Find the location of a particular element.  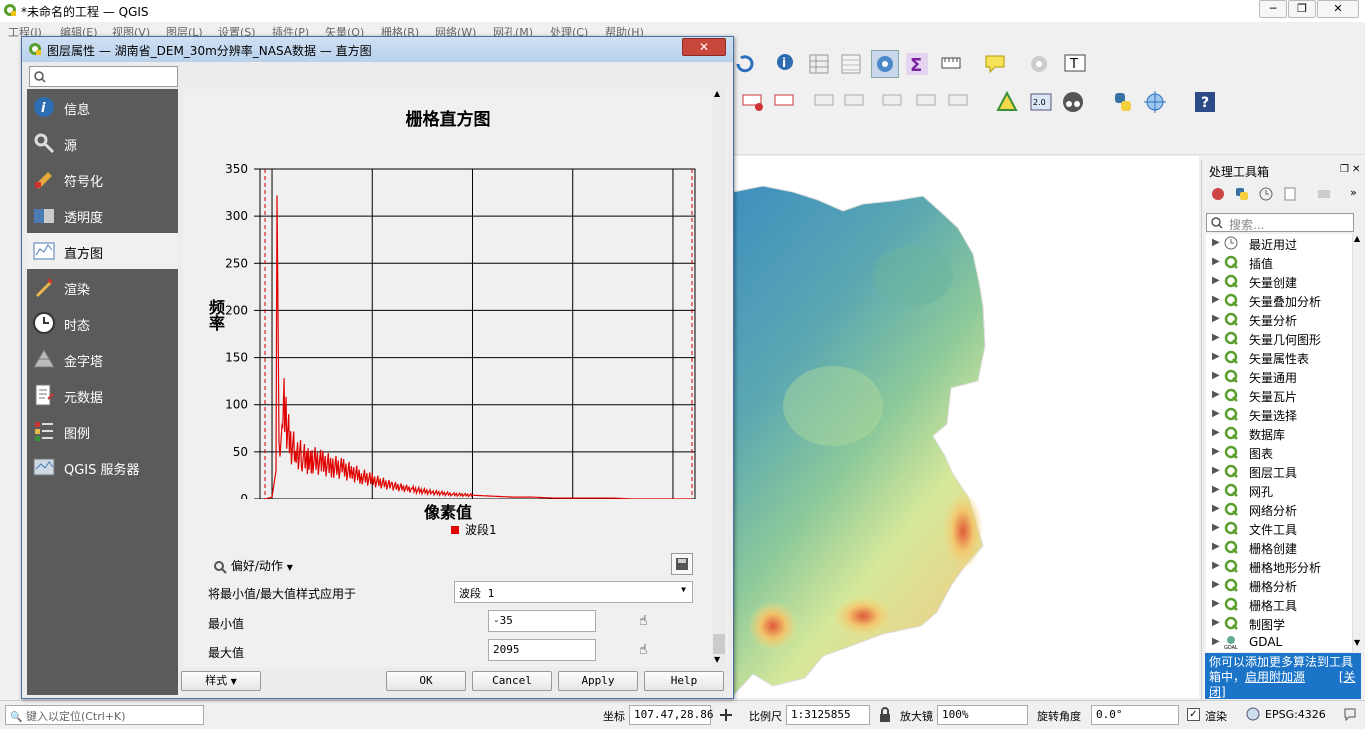

nav-item: 透明度 is located at coordinates (102, 215).